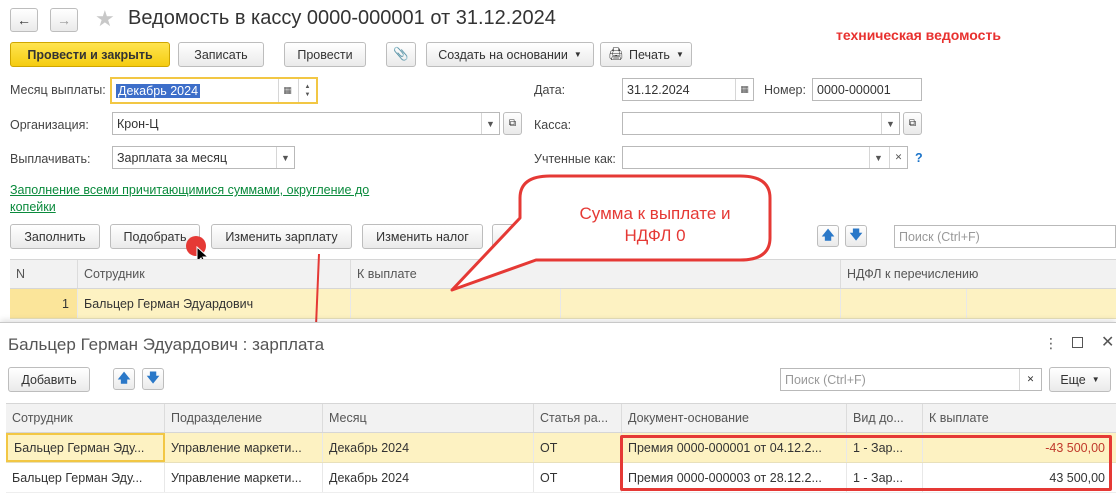  Describe the element at coordinates (510, 54) in the screenshot. I see `create-based-button: Создать на основании ▼` at that location.